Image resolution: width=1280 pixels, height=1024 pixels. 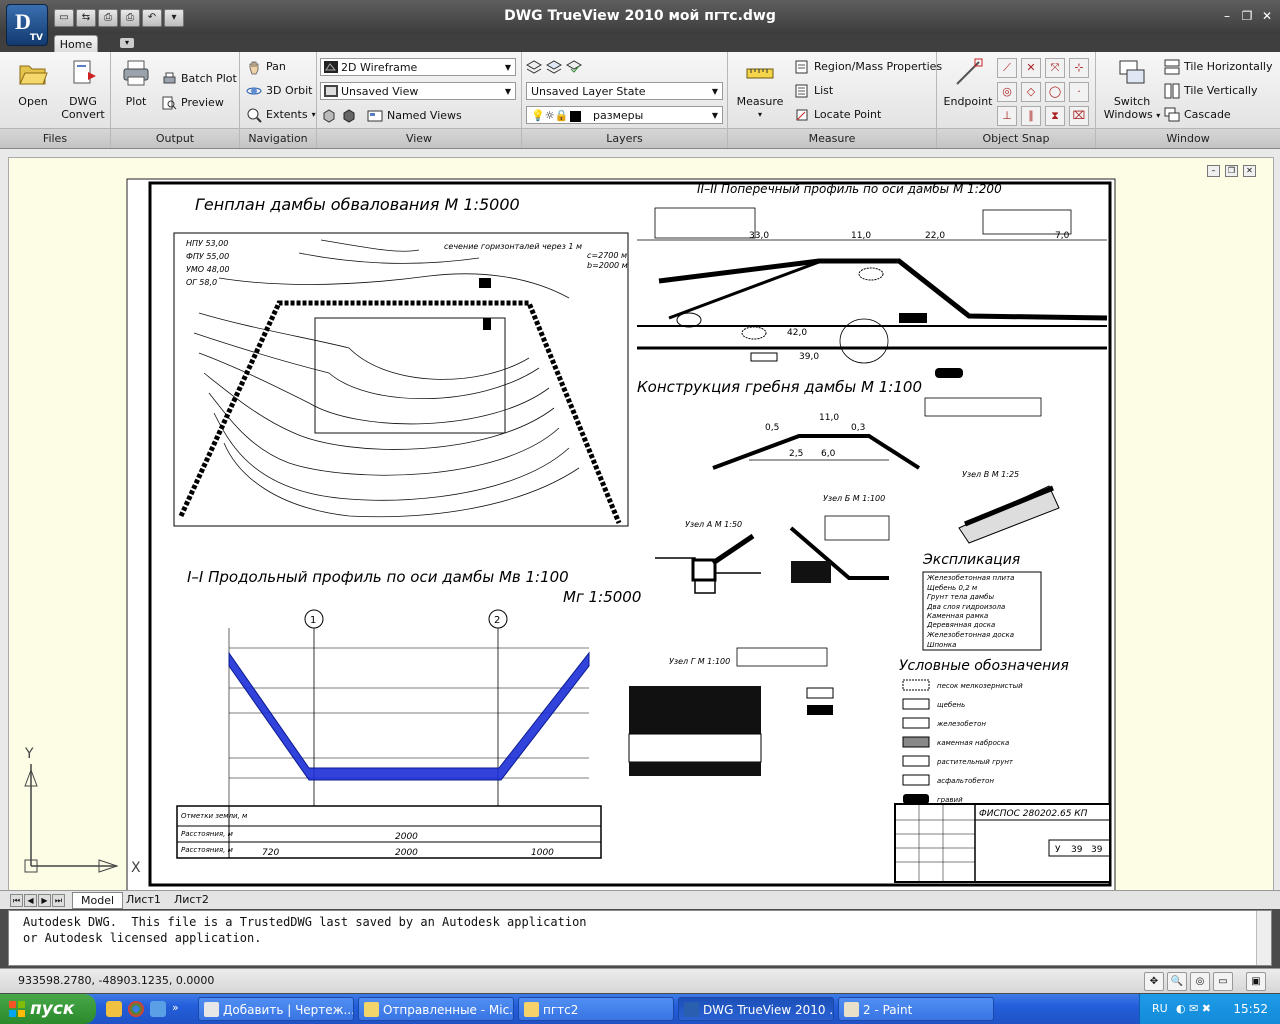 I want to click on tab-sheet-1: Лист1, so click(x=143, y=899).